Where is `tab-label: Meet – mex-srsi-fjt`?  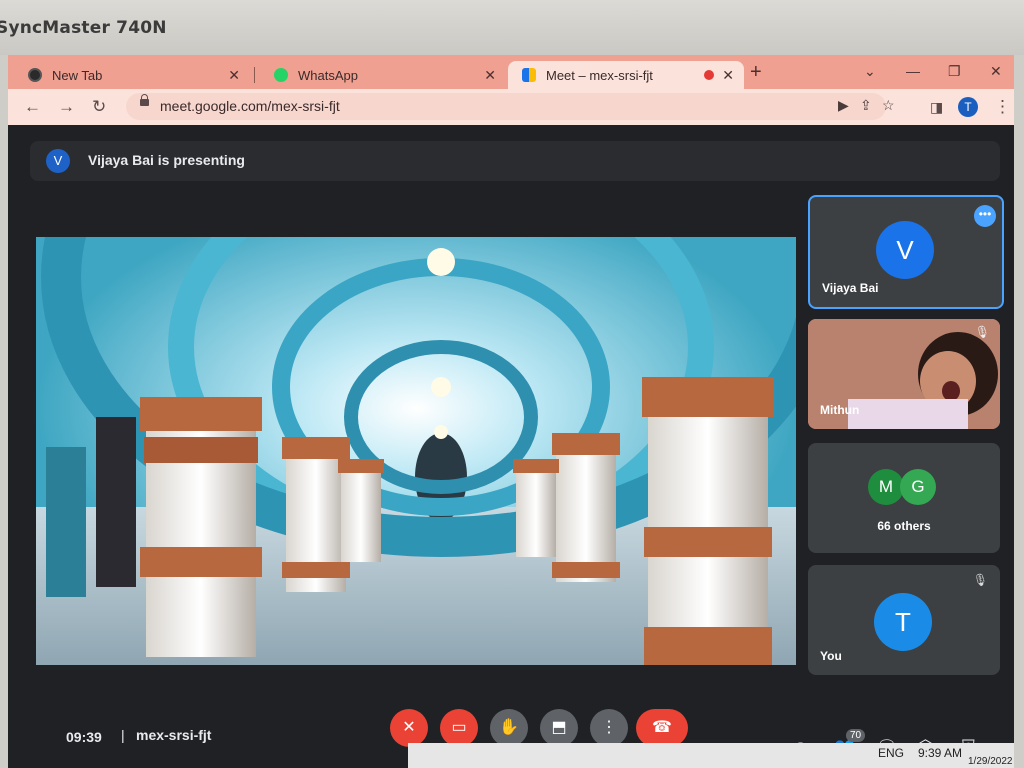
tab-label: Meet – mex-srsi-fjt is located at coordinates (599, 75).